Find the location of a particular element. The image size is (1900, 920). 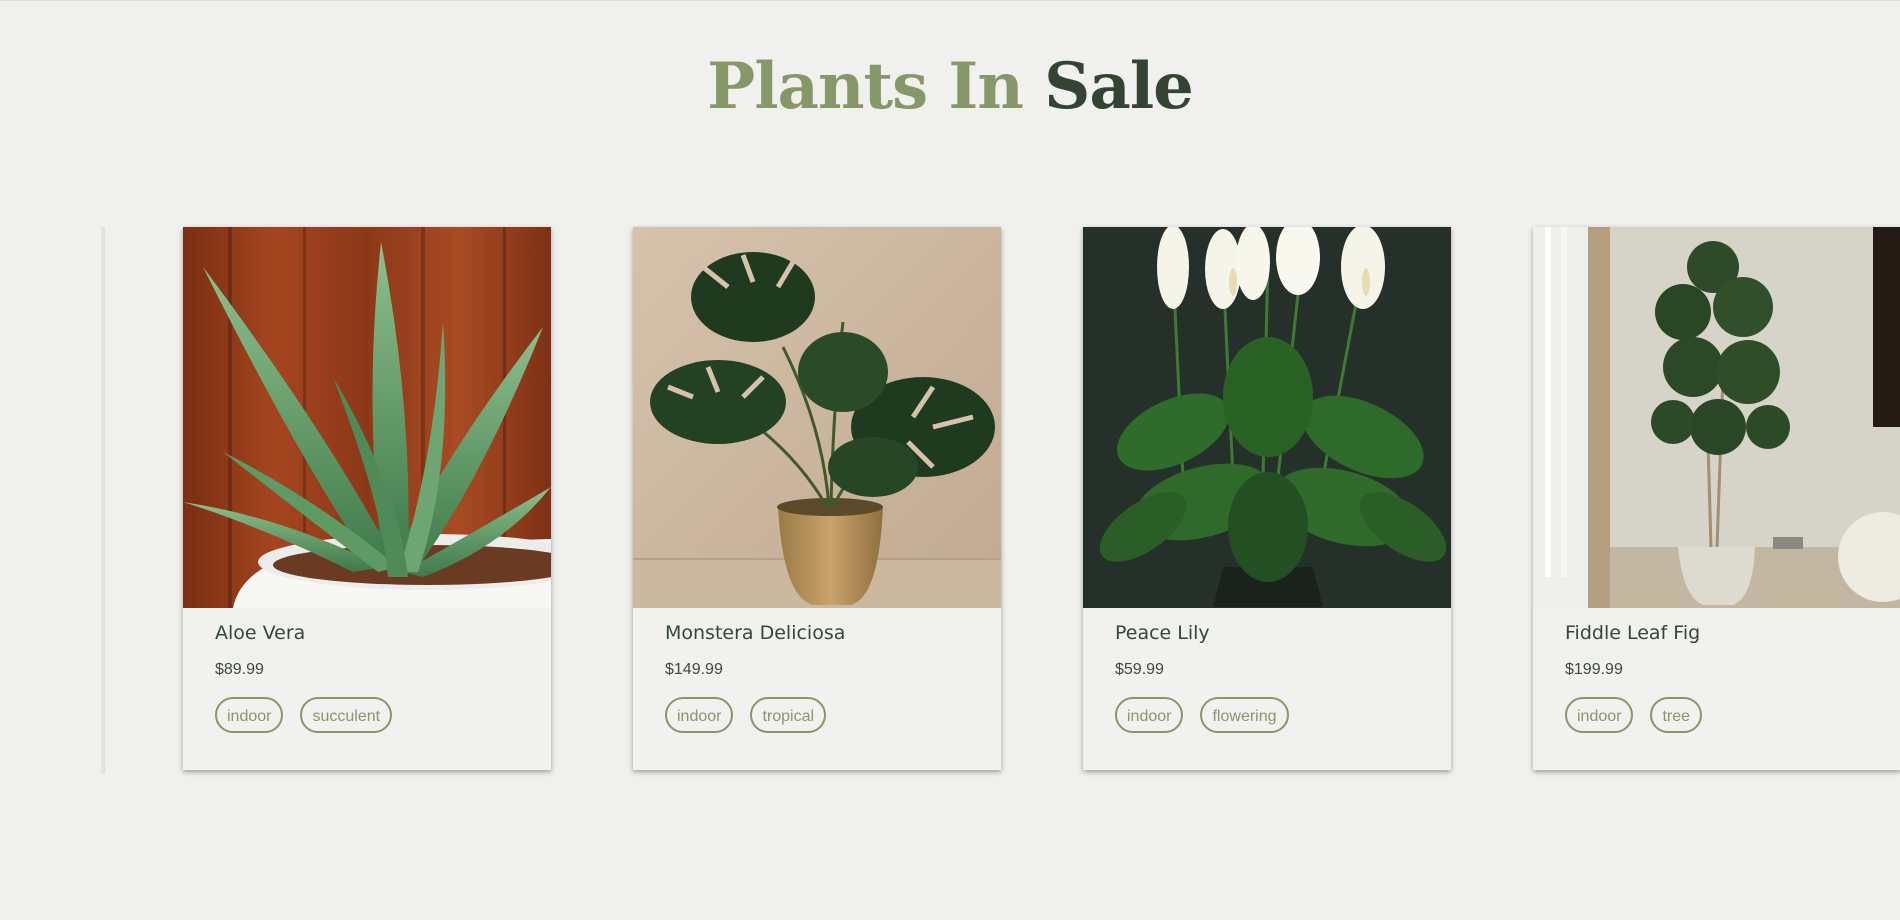

product-card: Peace Lily $59.99 indoor flowering is located at coordinates (1267, 498).